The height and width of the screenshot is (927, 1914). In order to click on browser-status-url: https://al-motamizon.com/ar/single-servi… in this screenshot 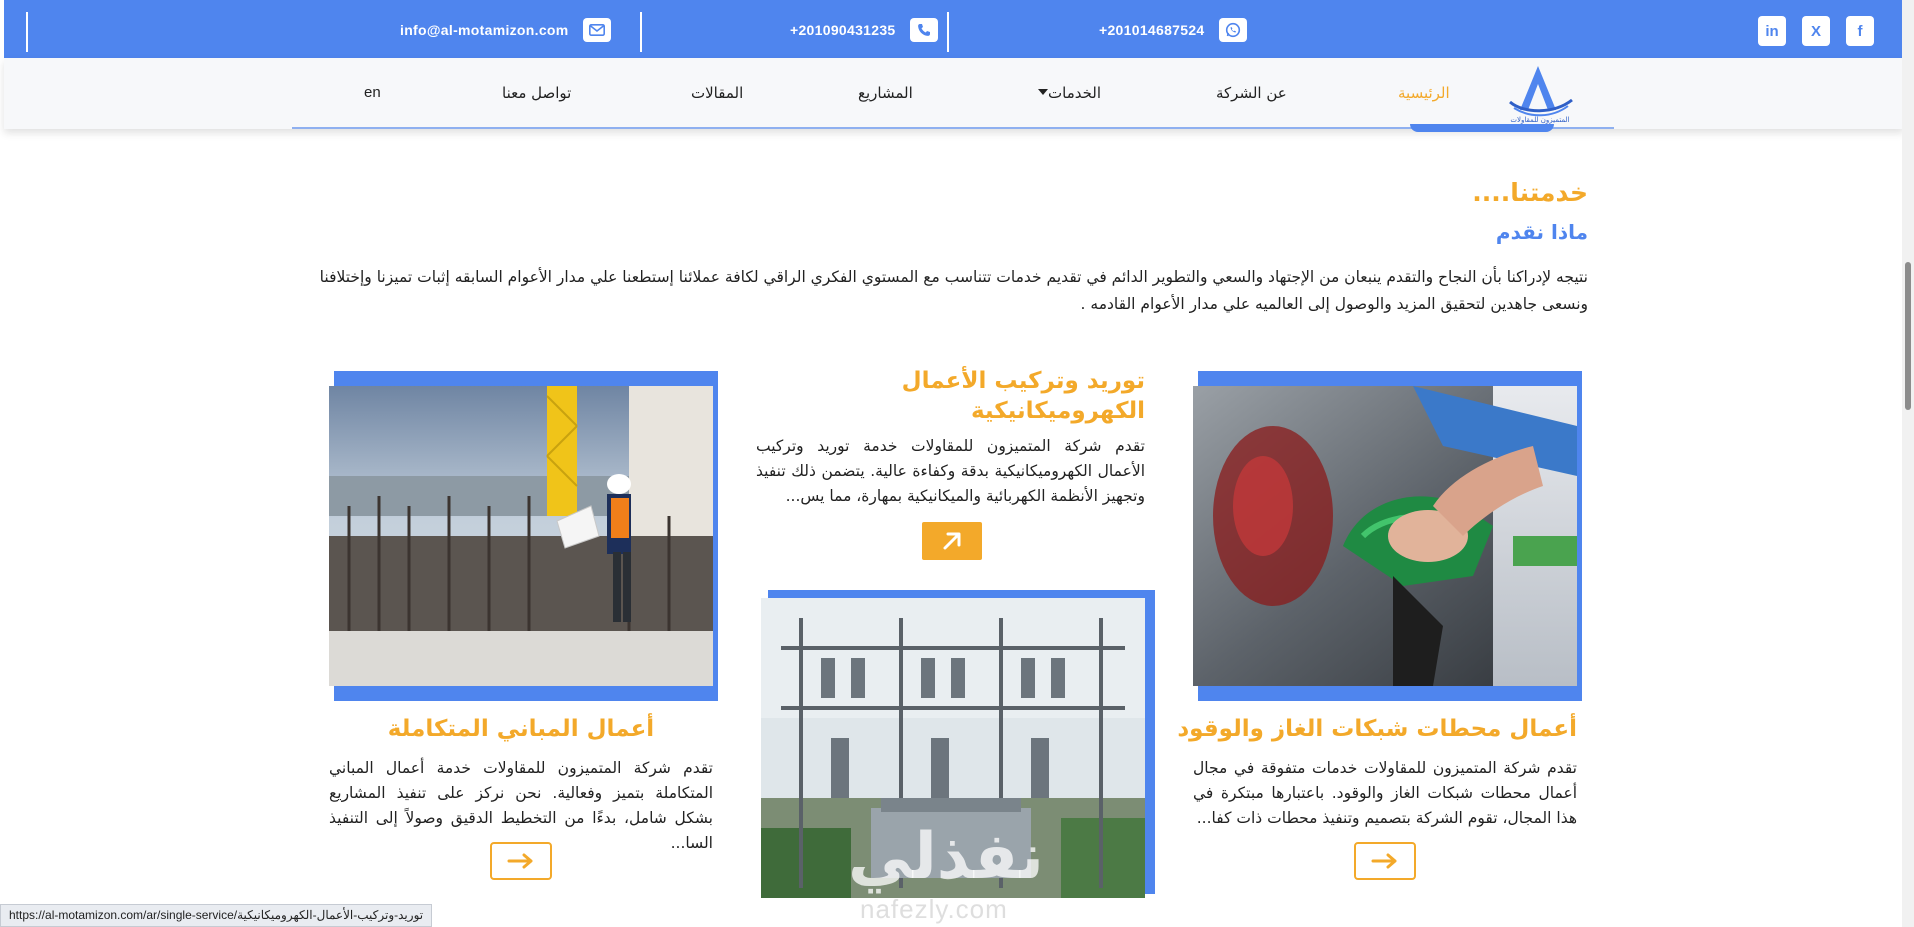, I will do `click(216, 915)`.